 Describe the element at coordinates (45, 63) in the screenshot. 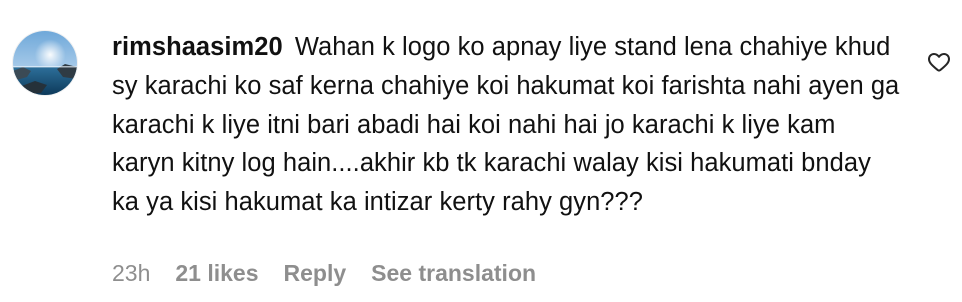

I see `avatar` at that location.